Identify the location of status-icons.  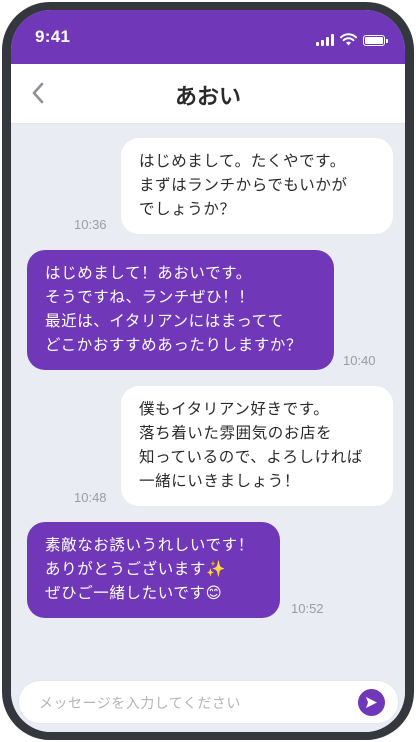
(352, 39).